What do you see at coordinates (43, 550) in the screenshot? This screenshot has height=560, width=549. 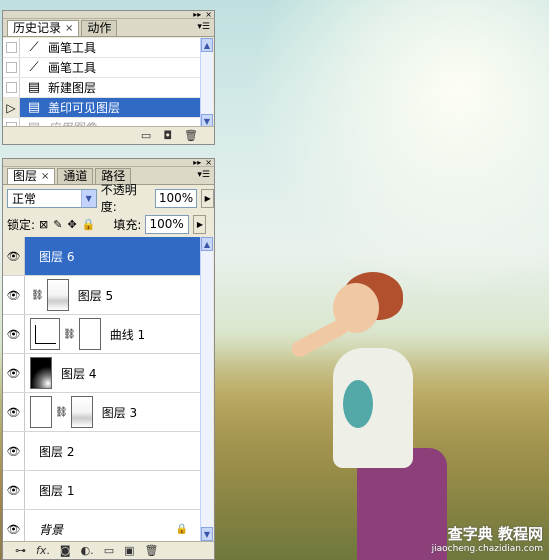 I see `fx-icon: fx.` at bounding box center [43, 550].